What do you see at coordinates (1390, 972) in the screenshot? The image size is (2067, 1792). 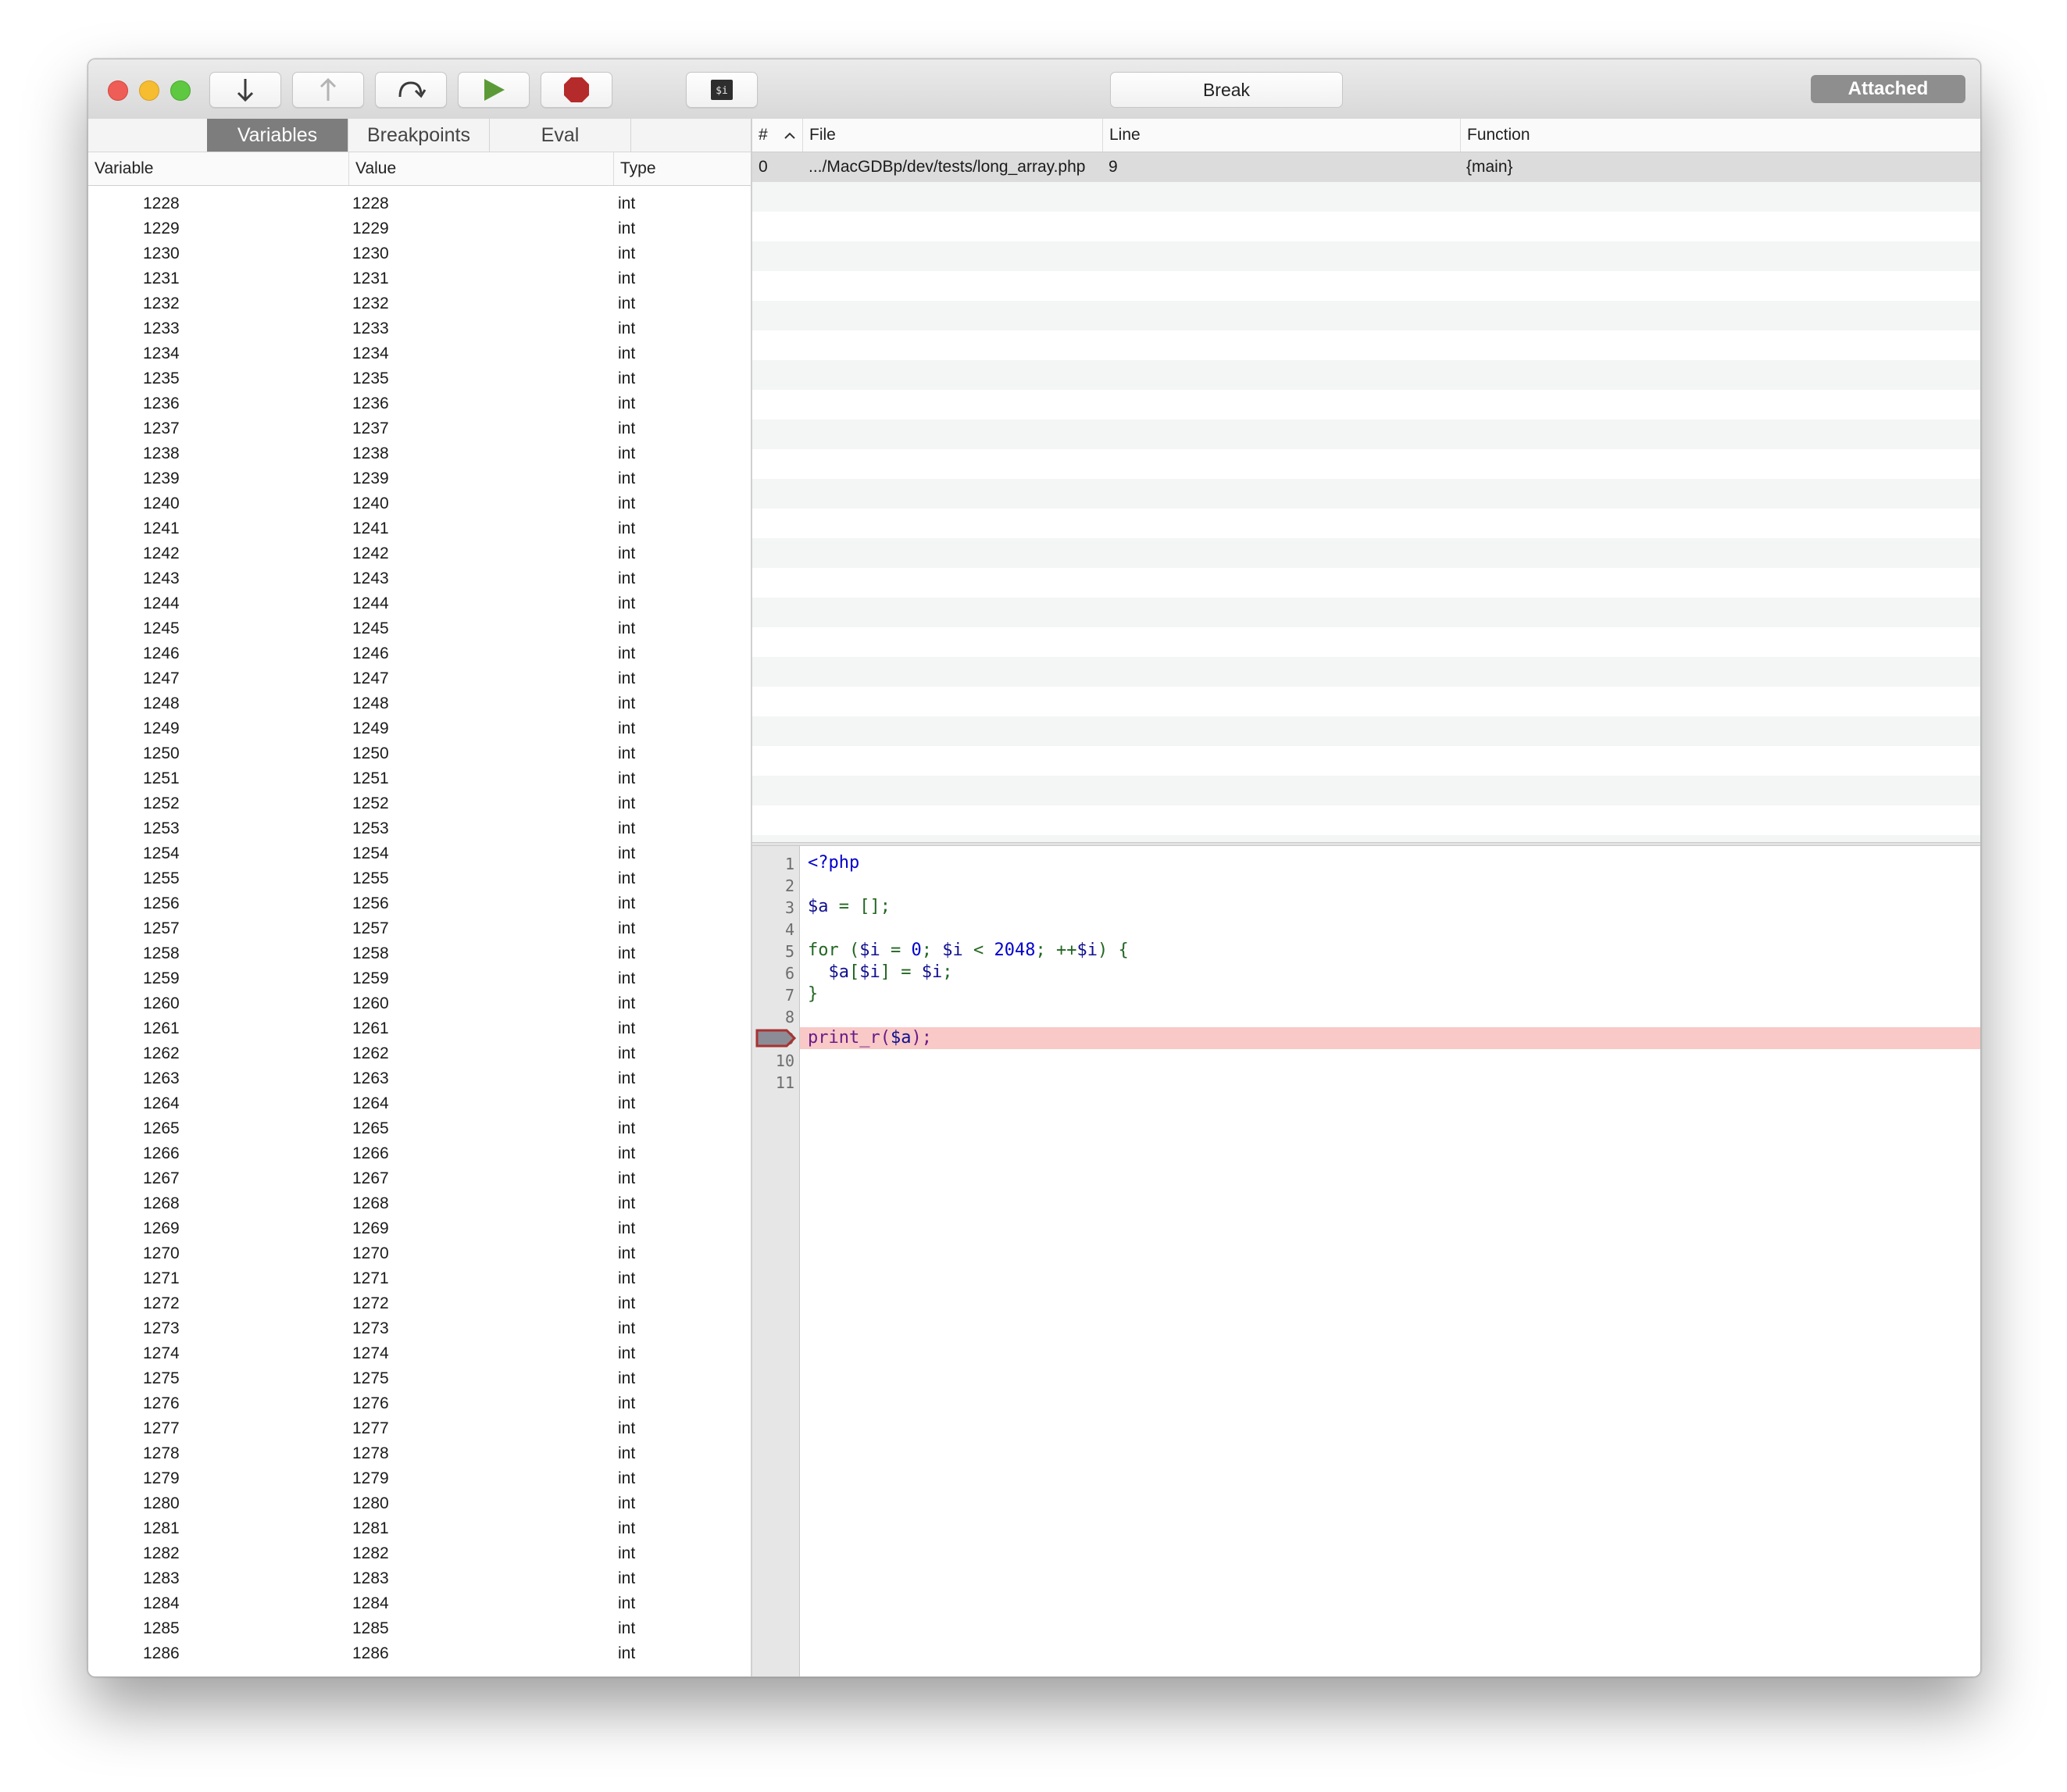 I see `code-line: $a[$i] = $i;` at bounding box center [1390, 972].